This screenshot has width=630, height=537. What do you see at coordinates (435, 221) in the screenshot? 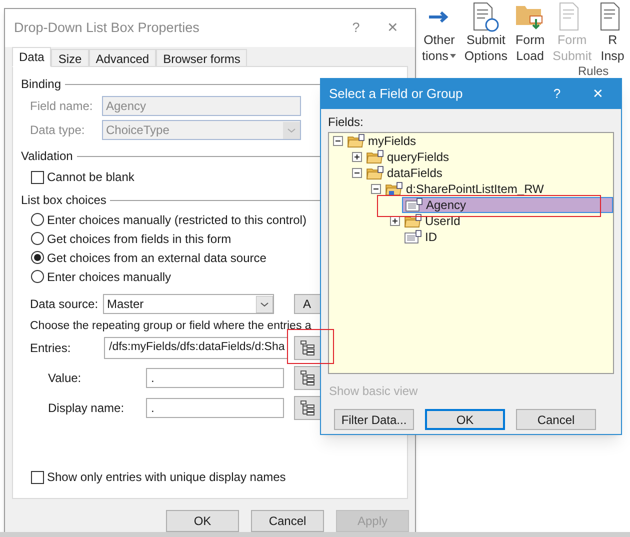
I see `tree-item: UserId` at bounding box center [435, 221].